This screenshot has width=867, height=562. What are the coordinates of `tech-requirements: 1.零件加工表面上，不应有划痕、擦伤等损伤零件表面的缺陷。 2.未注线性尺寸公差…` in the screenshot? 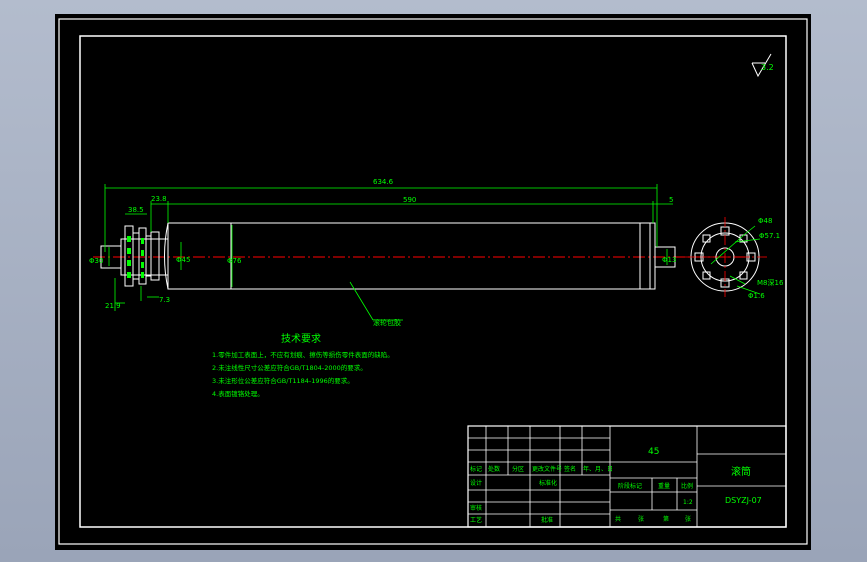 It's located at (303, 374).